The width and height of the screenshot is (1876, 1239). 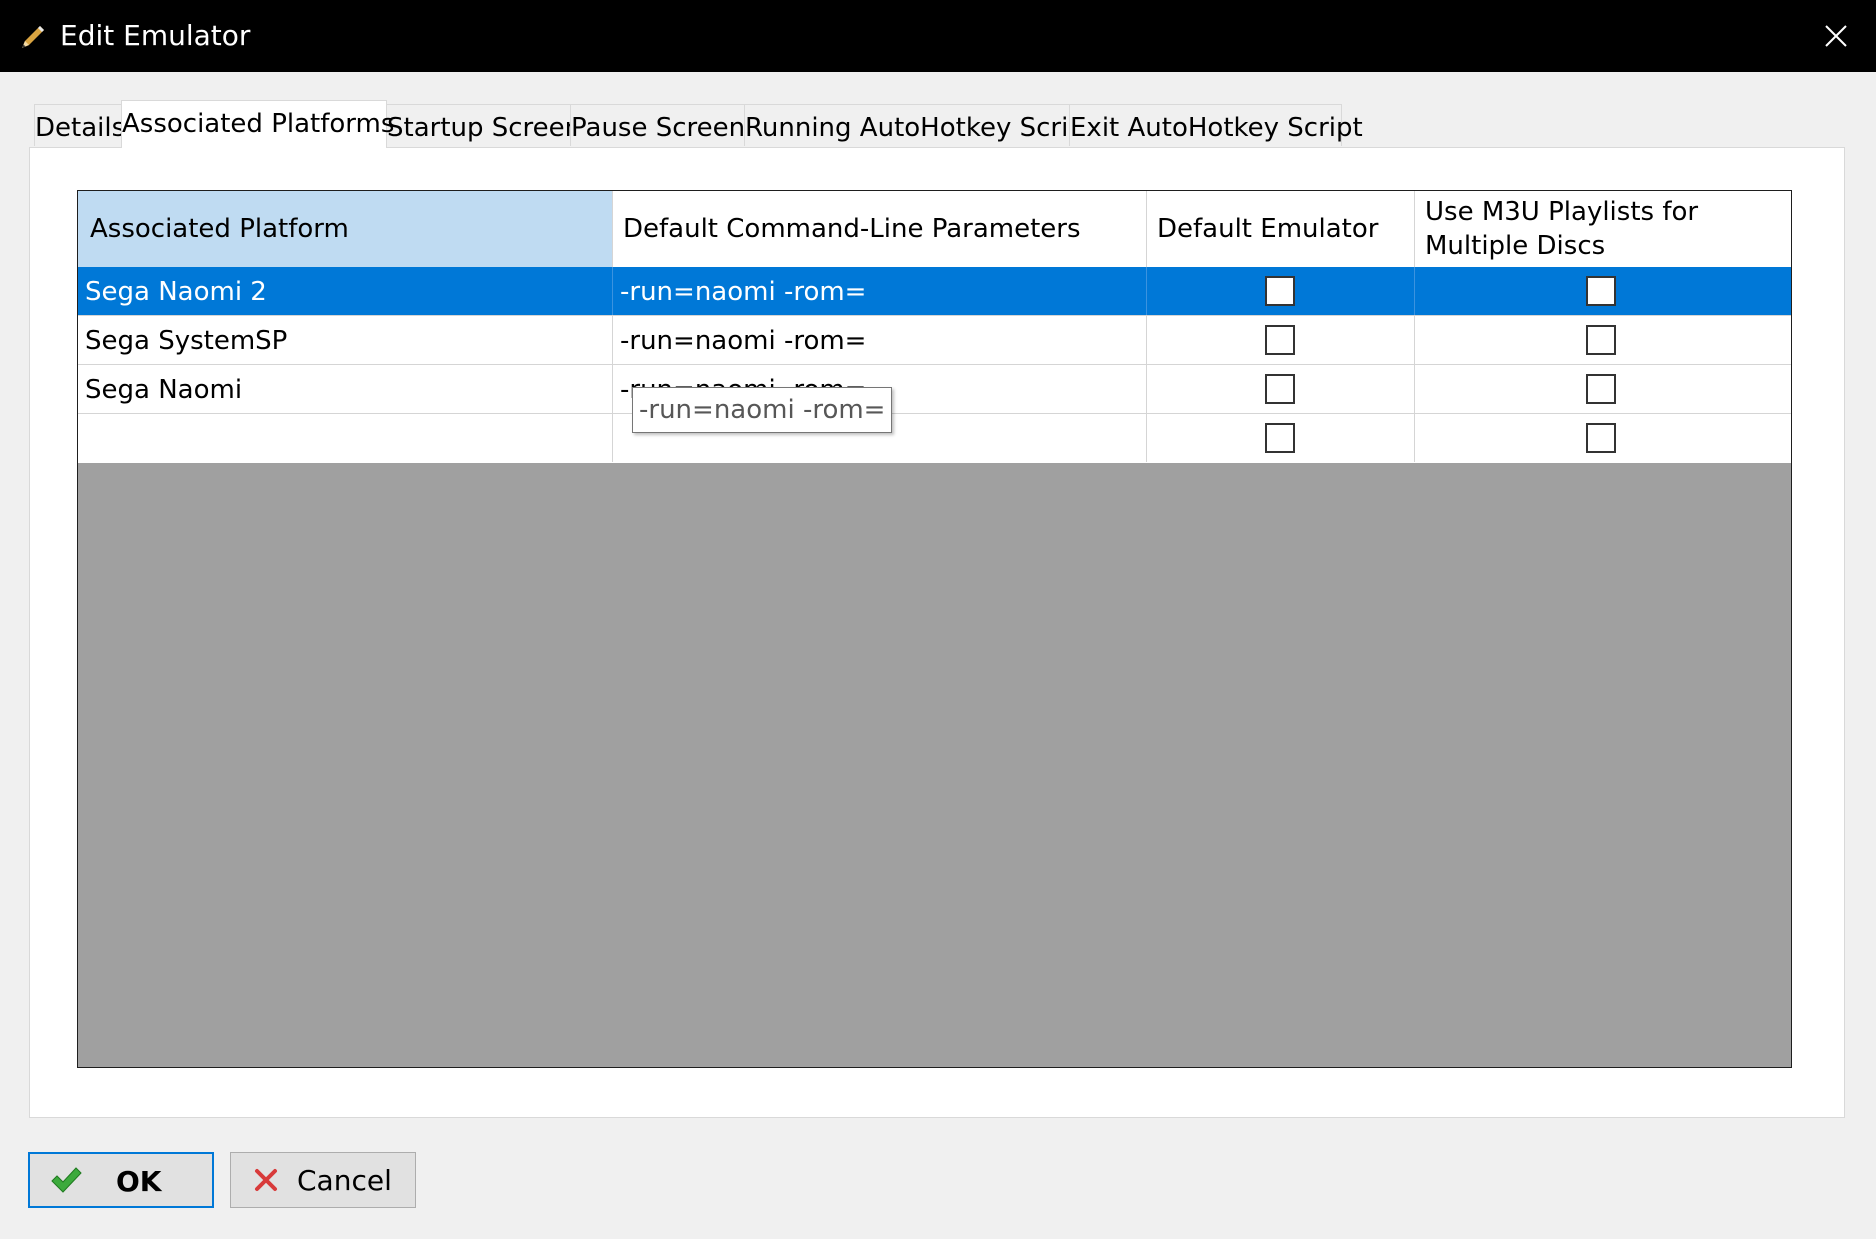 I want to click on close-icon, so click(x=1836, y=36).